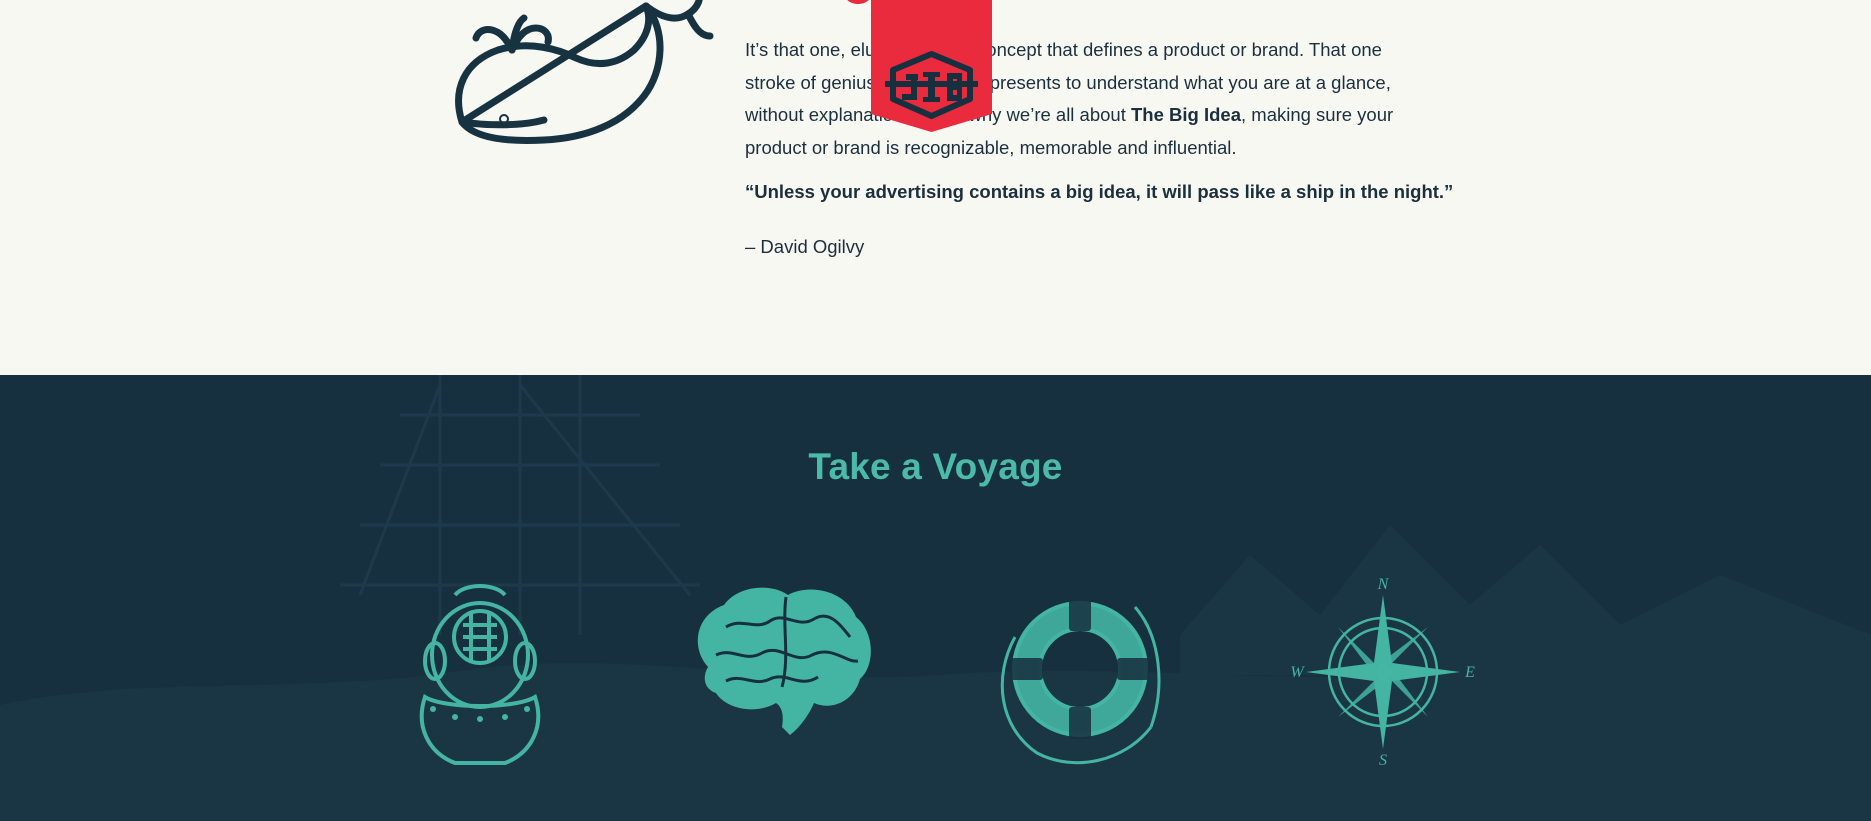  I want to click on whale-icon, so click(584, 72).